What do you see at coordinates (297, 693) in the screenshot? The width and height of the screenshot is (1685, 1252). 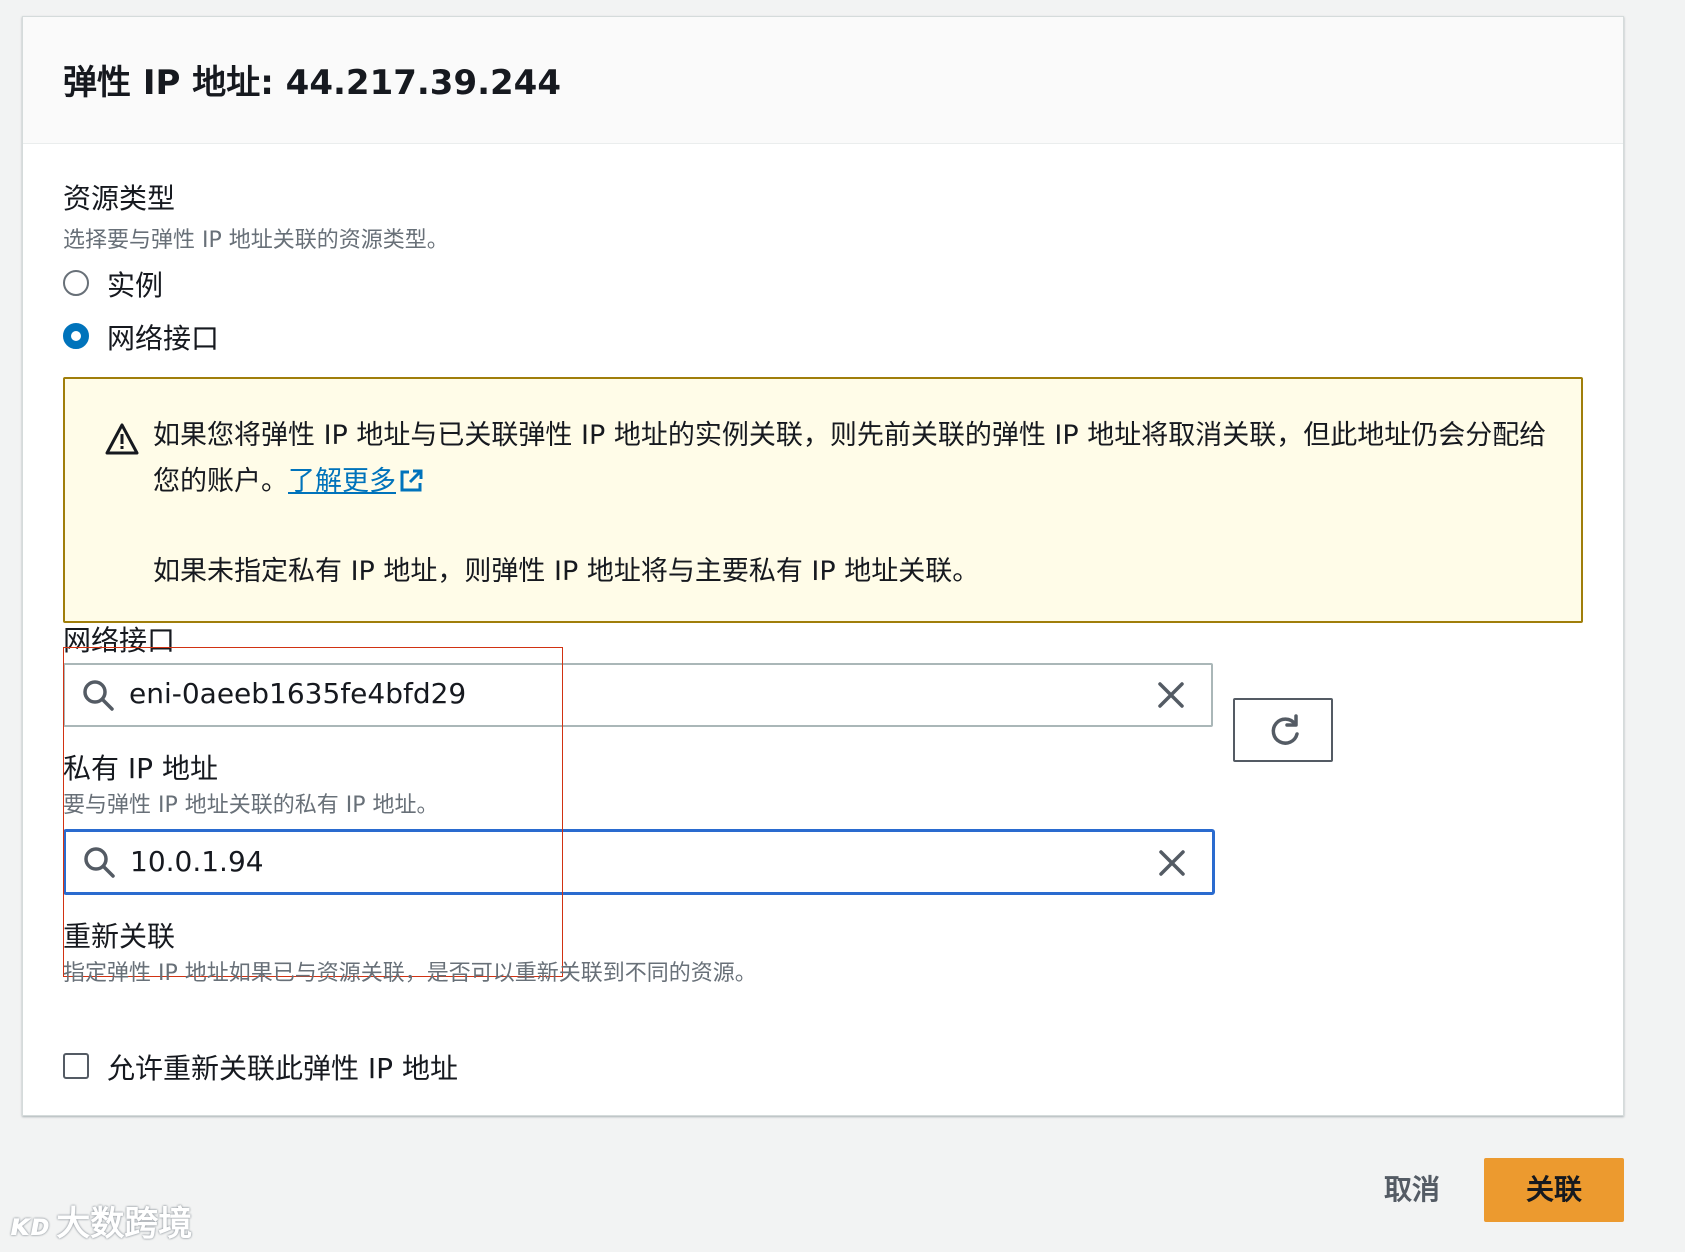 I see `network-interface-value: eni-0aeeb1635fe4bfd29` at bounding box center [297, 693].